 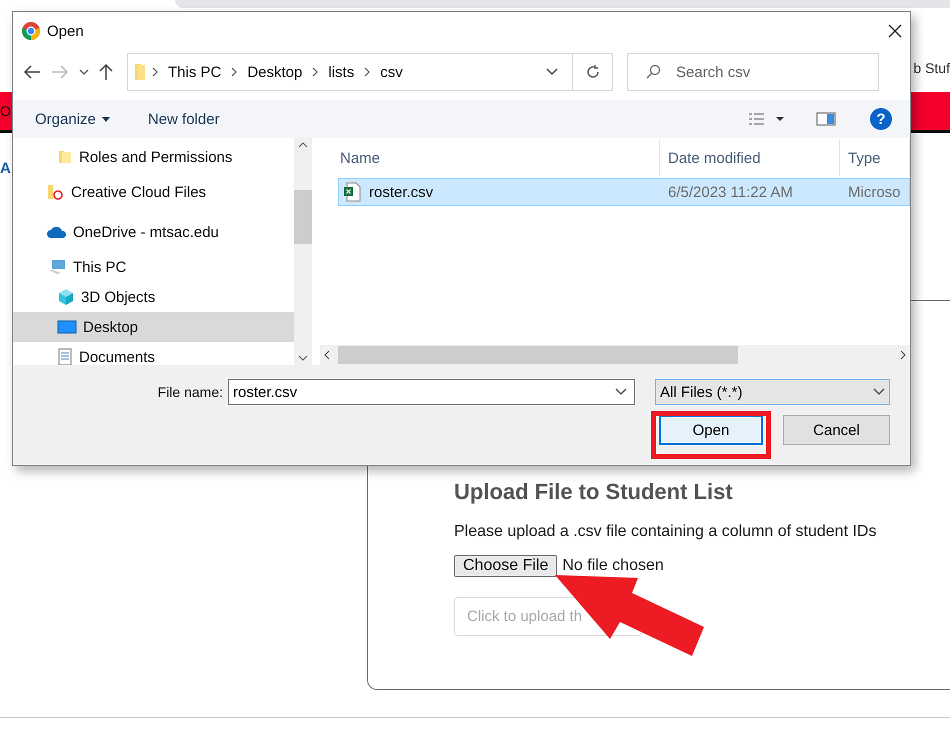 I want to click on nav-item: Documents, so click(x=153, y=353).